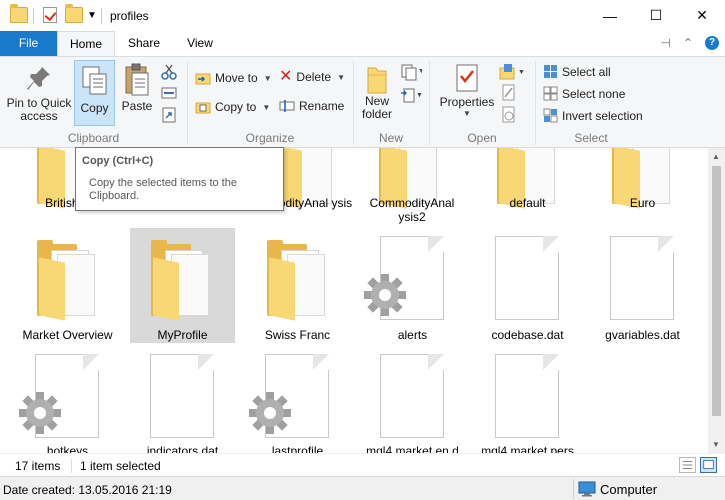  What do you see at coordinates (137, 79) in the screenshot?
I see `paste-icon` at bounding box center [137, 79].